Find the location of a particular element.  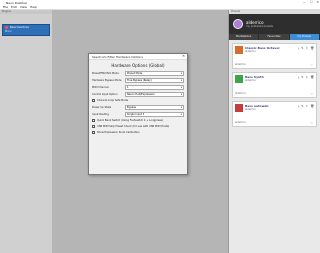

window-controls: — ☐ ✕ is located at coordinates (311, 2).